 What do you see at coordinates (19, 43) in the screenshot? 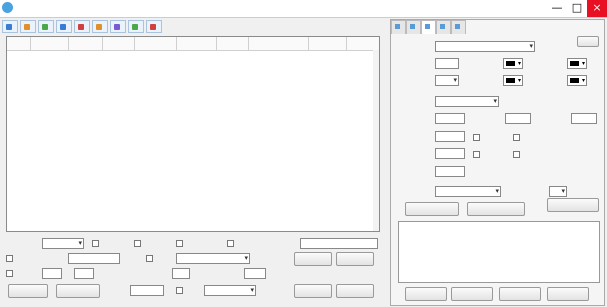
I see `col-index` at bounding box center [19, 43].